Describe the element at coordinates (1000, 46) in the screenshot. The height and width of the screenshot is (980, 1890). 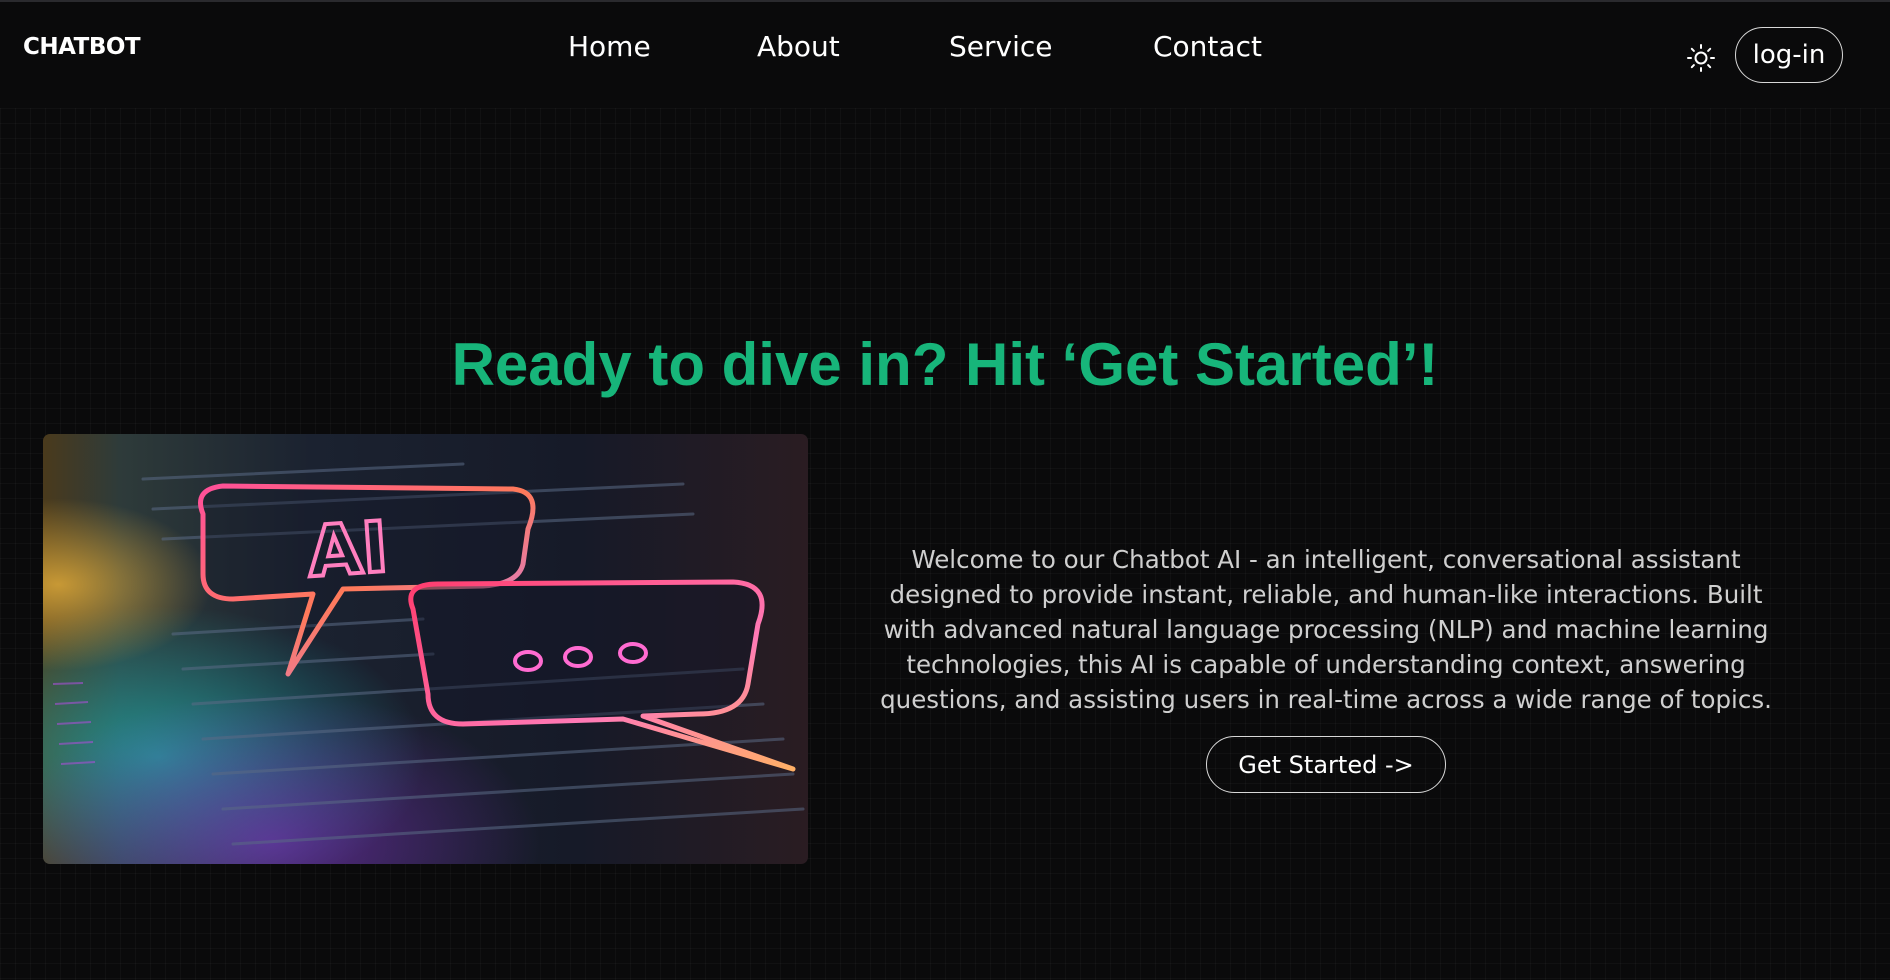
I see `nav-link-service: Service` at that location.